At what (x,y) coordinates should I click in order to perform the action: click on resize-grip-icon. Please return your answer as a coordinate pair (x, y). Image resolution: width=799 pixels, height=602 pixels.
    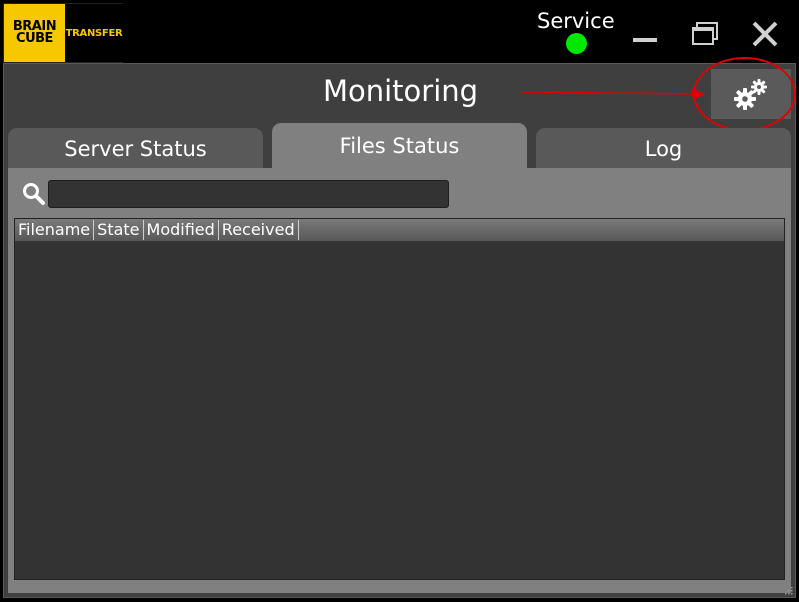
    Looking at the image, I should click on (788, 590).